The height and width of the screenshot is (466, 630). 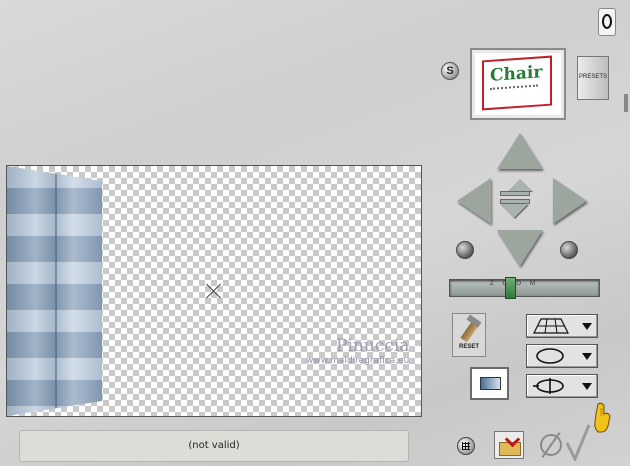 What do you see at coordinates (551, 445) in the screenshot?
I see `cancel-icon` at bounding box center [551, 445].